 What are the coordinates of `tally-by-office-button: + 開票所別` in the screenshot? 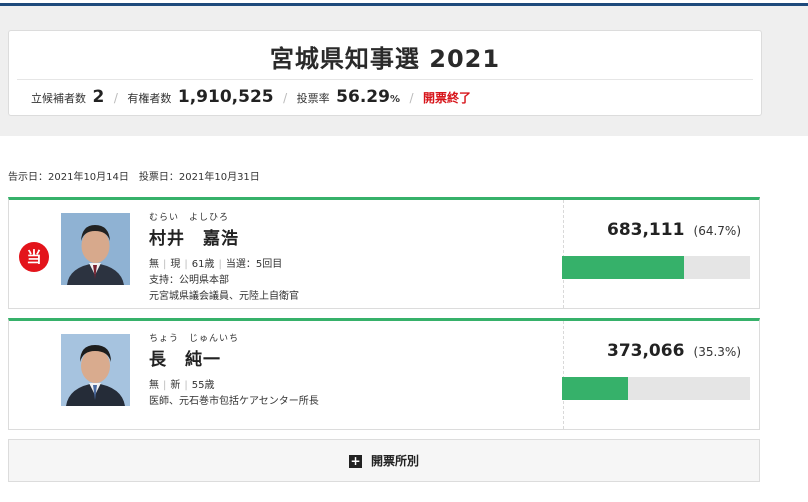 It's located at (384, 460).